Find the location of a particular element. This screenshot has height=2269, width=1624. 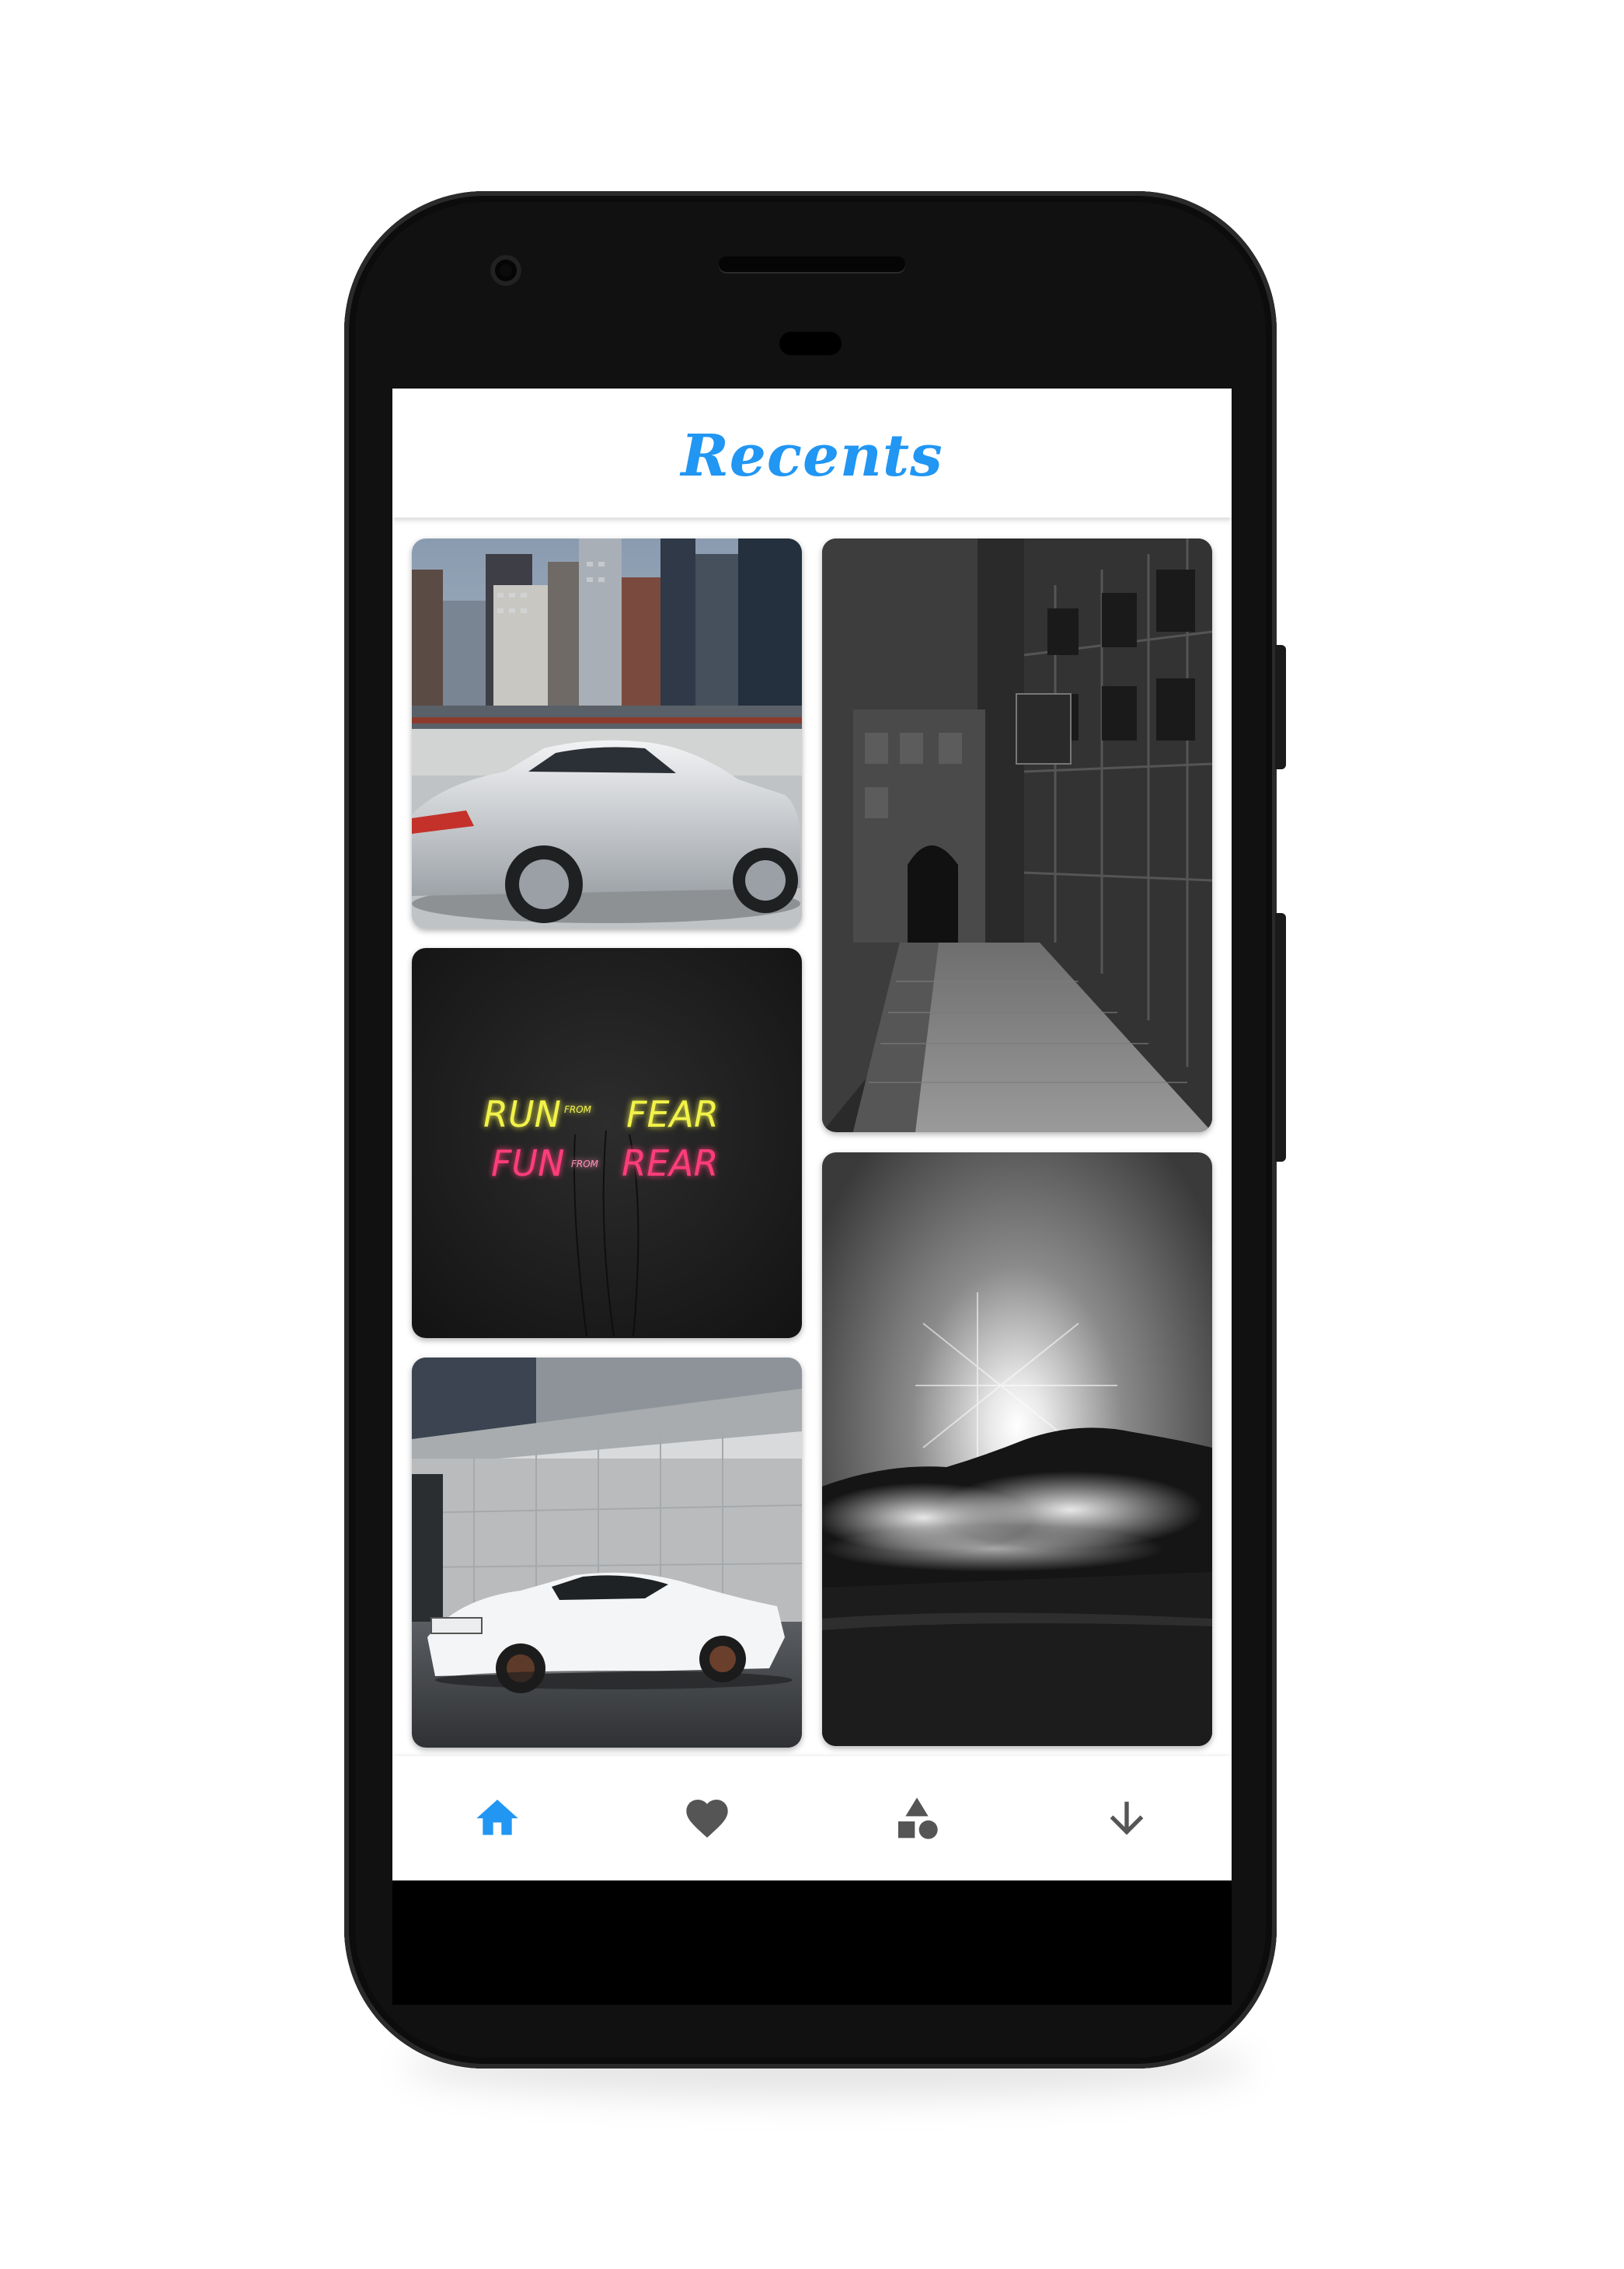

volume-button is located at coordinates (1280, 1037).